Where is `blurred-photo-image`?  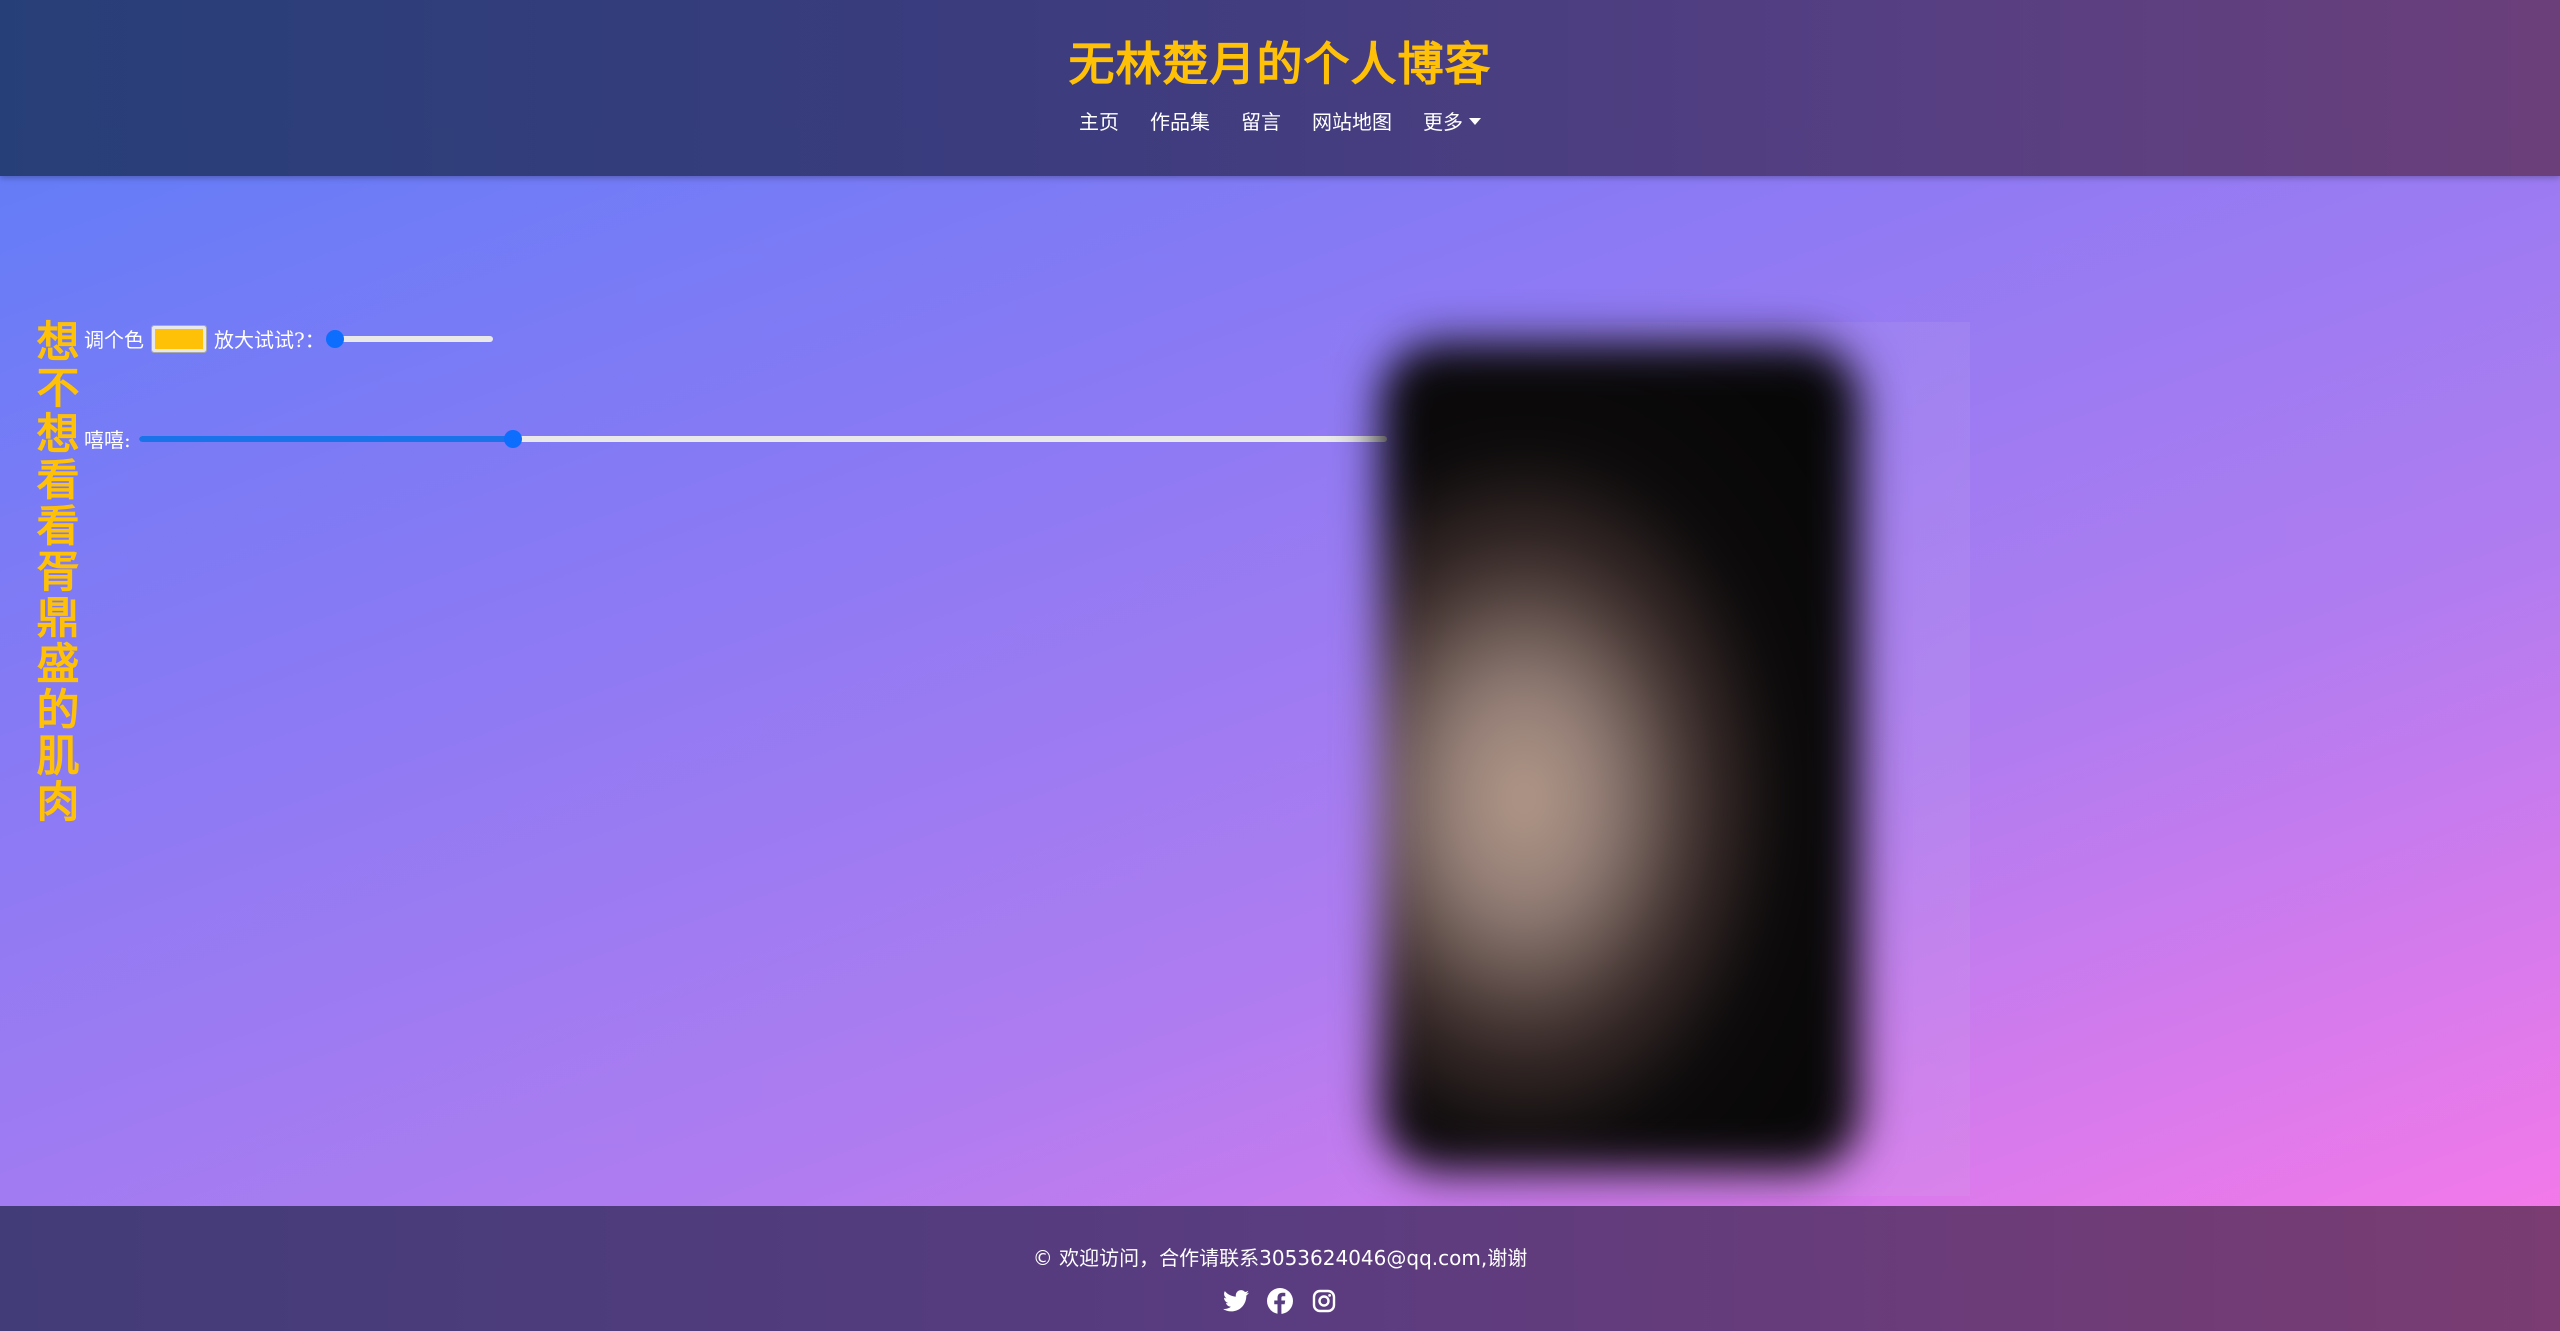 blurred-photo-image is located at coordinates (1620, 757).